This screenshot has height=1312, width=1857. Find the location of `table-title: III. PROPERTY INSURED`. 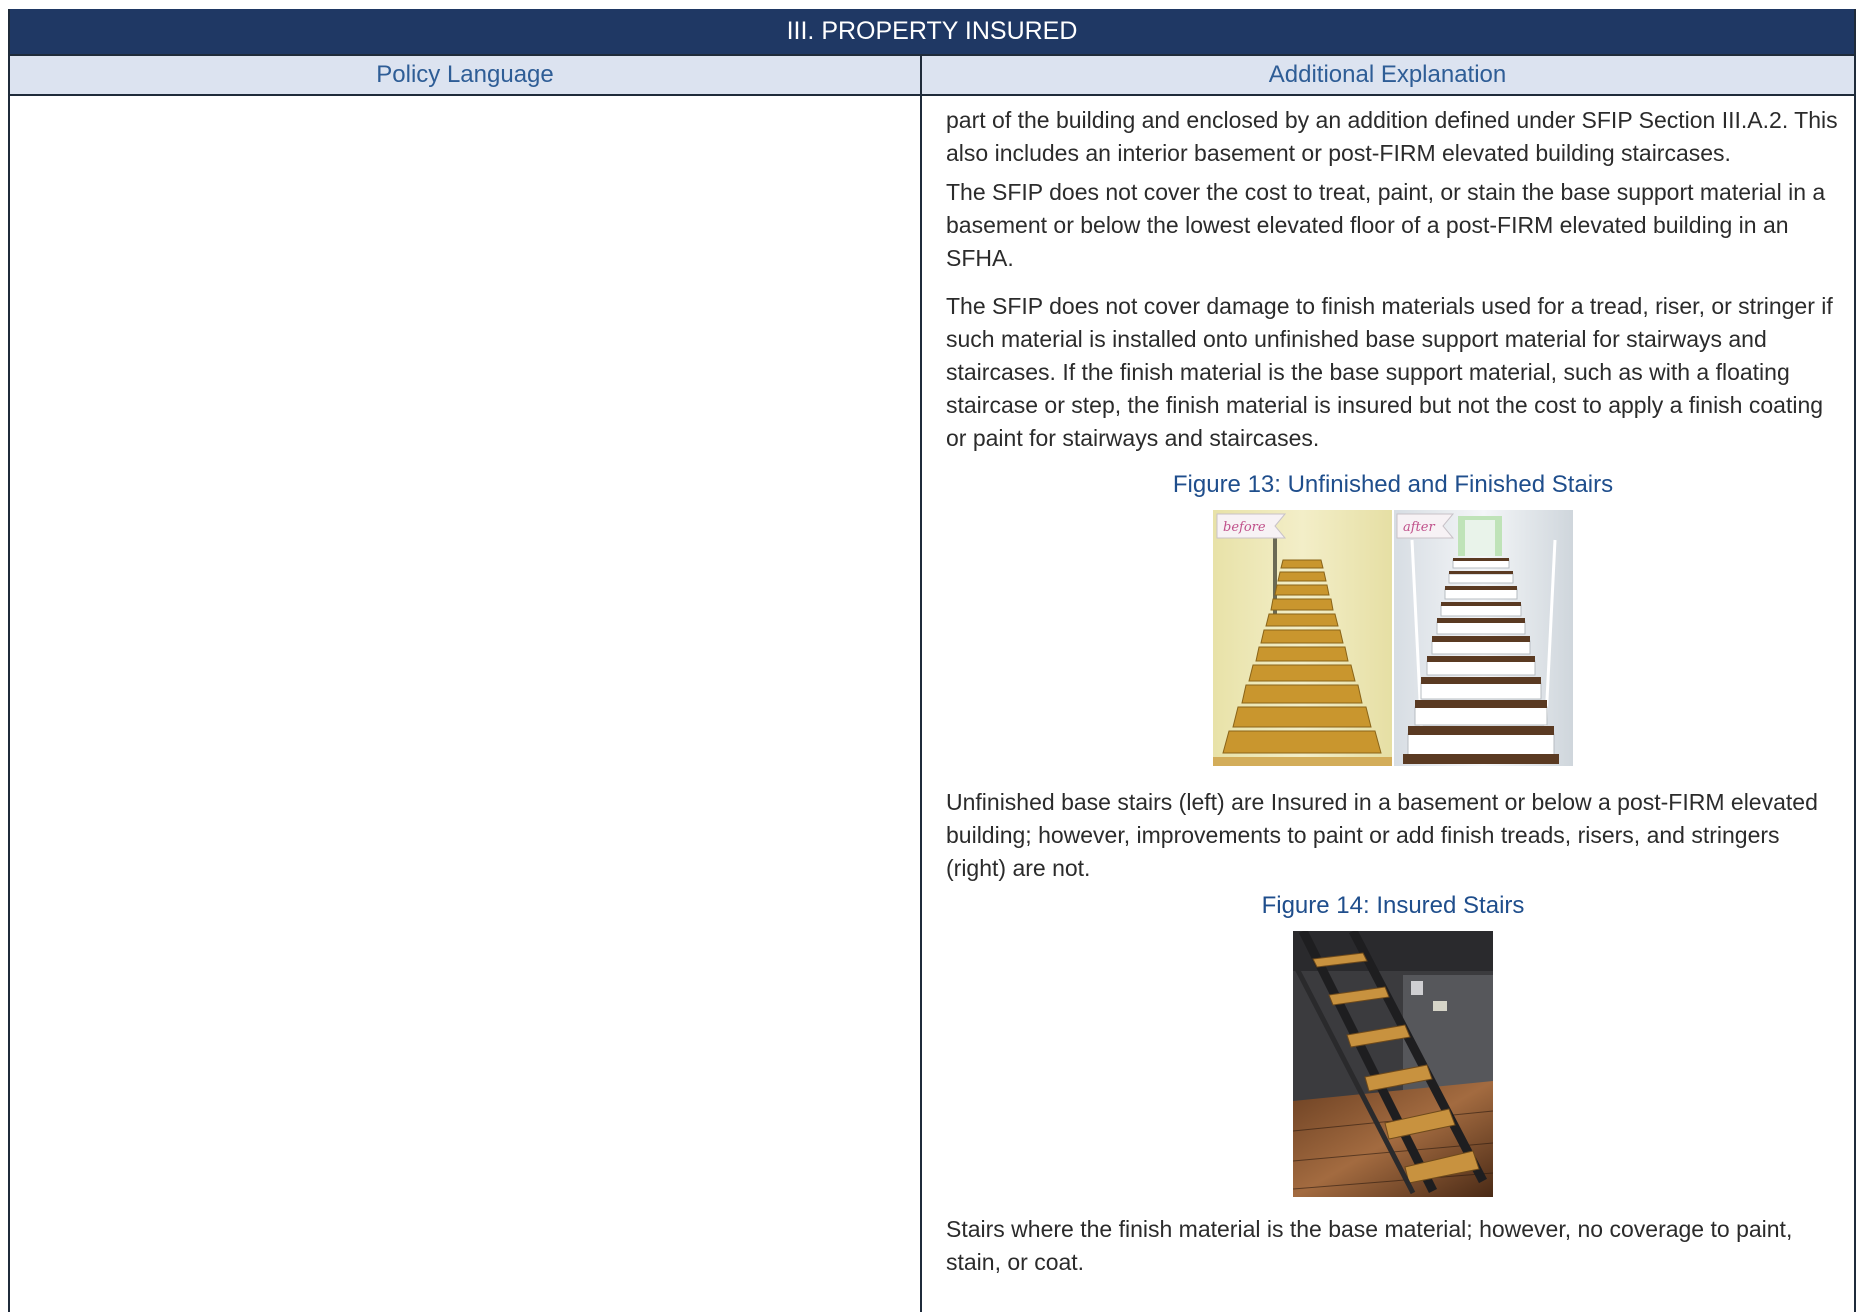

table-title: III. PROPERTY INSURED is located at coordinates (932, 31).